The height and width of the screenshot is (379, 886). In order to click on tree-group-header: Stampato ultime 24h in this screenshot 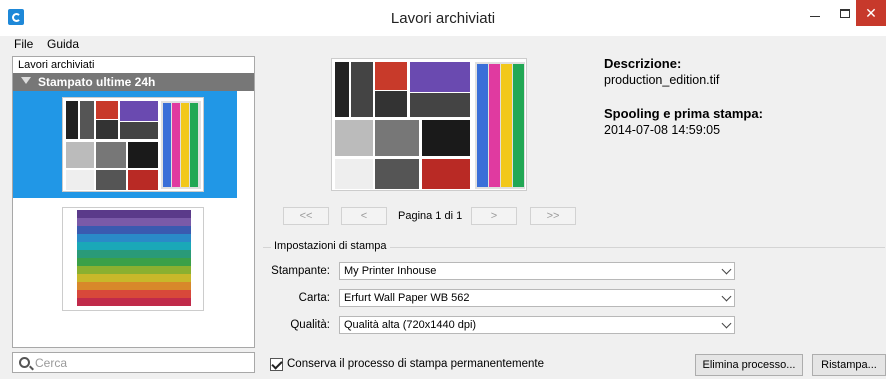, I will do `click(133, 82)`.